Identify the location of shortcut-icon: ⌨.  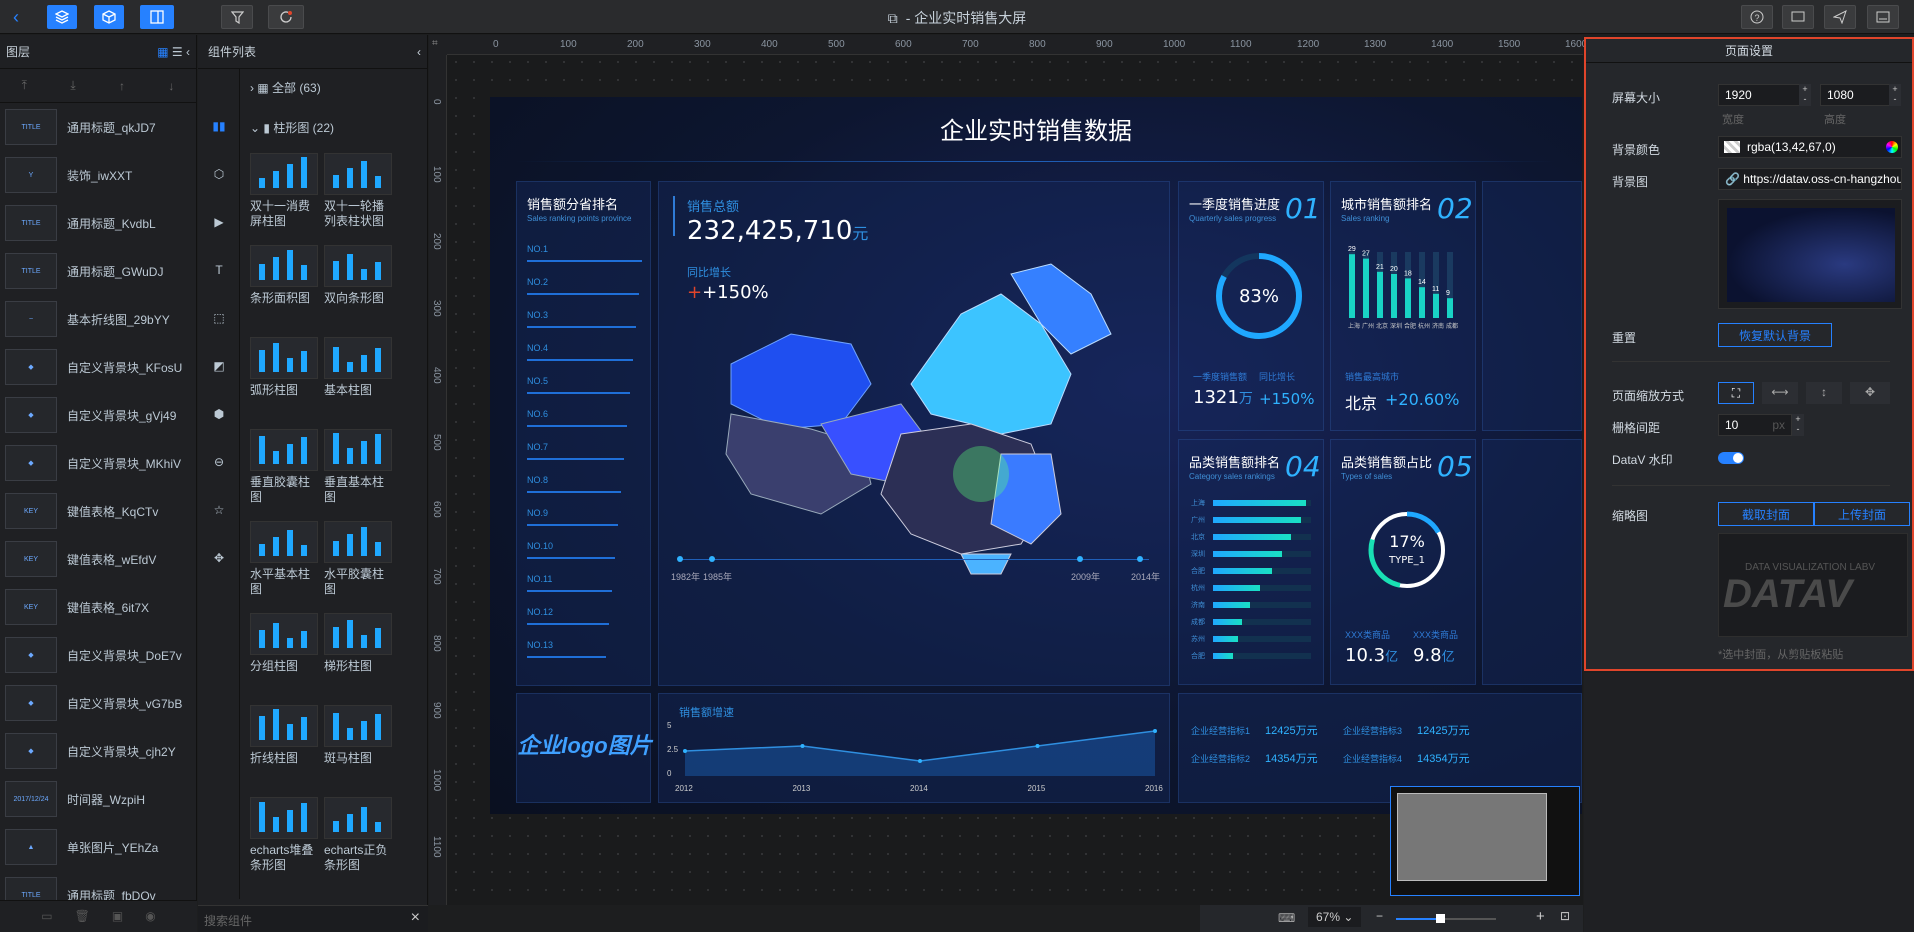
(1286, 918).